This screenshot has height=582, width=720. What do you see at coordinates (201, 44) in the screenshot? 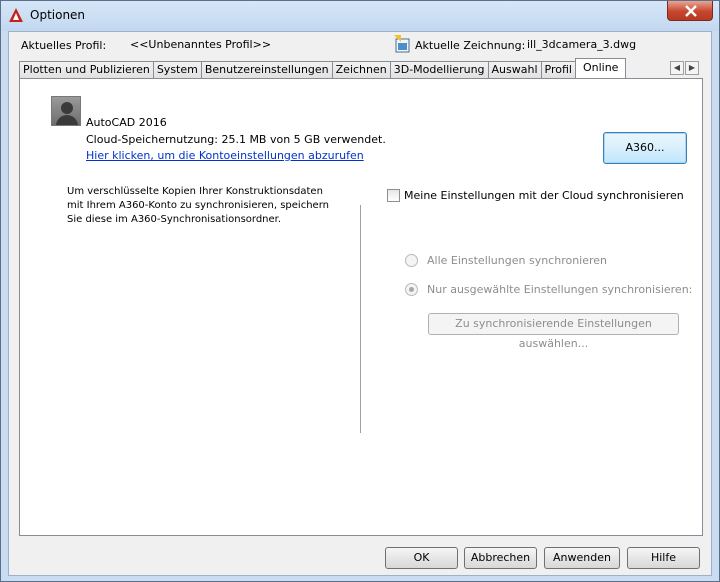
I see `profile-value: <<Unbenanntes Profil>>` at bounding box center [201, 44].